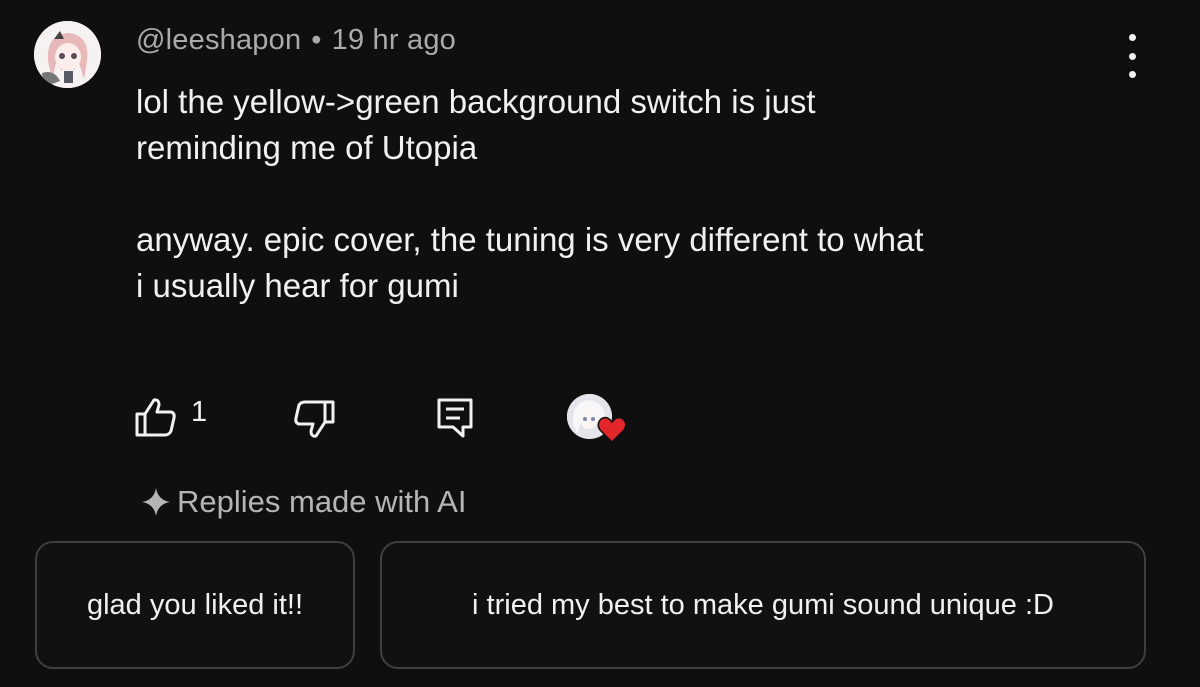 The image size is (1200, 687). Describe the element at coordinates (156, 502) in the screenshot. I see `sparkle-icon` at that location.